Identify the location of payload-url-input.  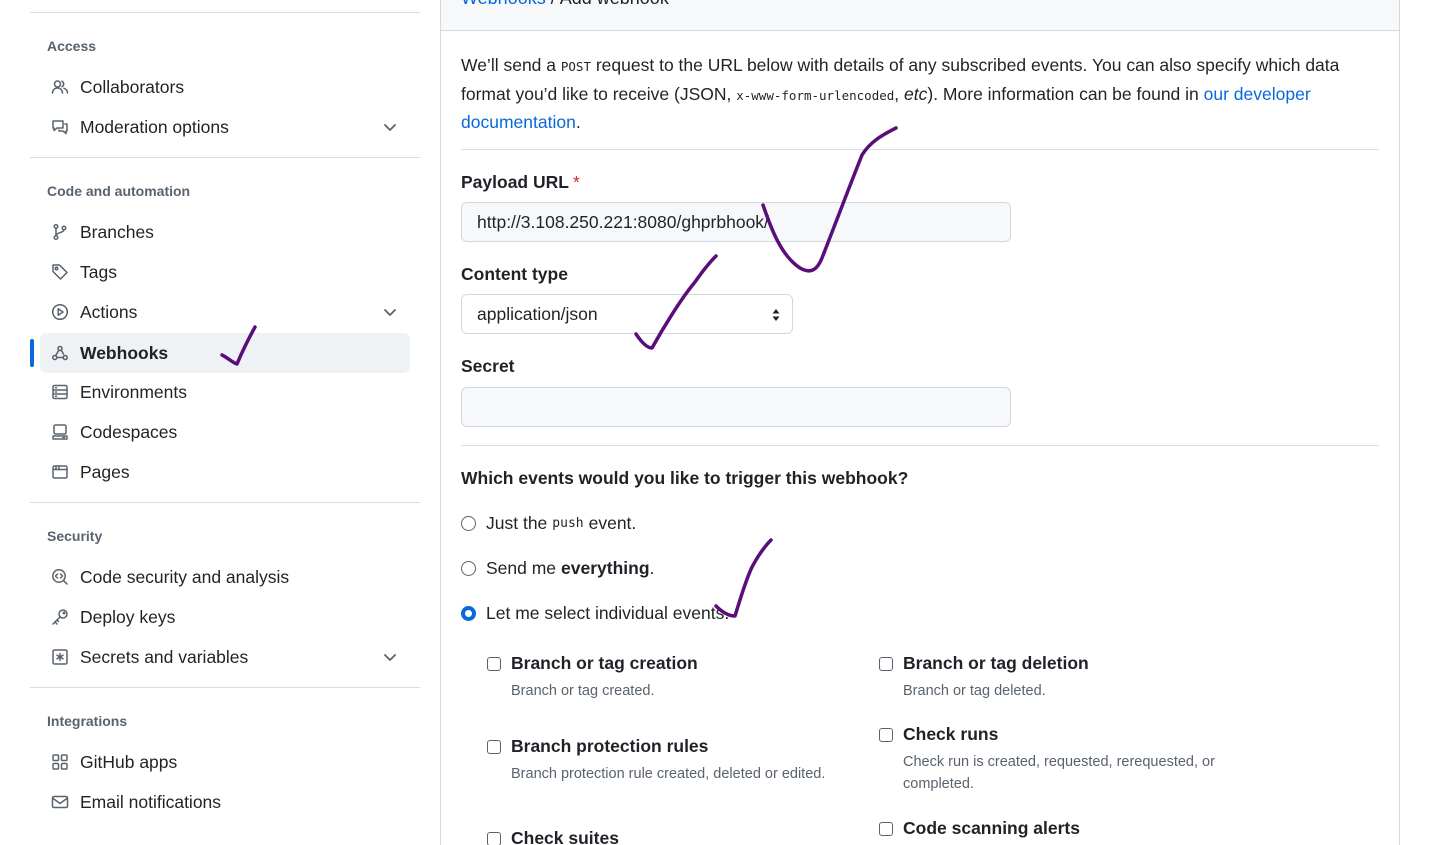
(736, 222).